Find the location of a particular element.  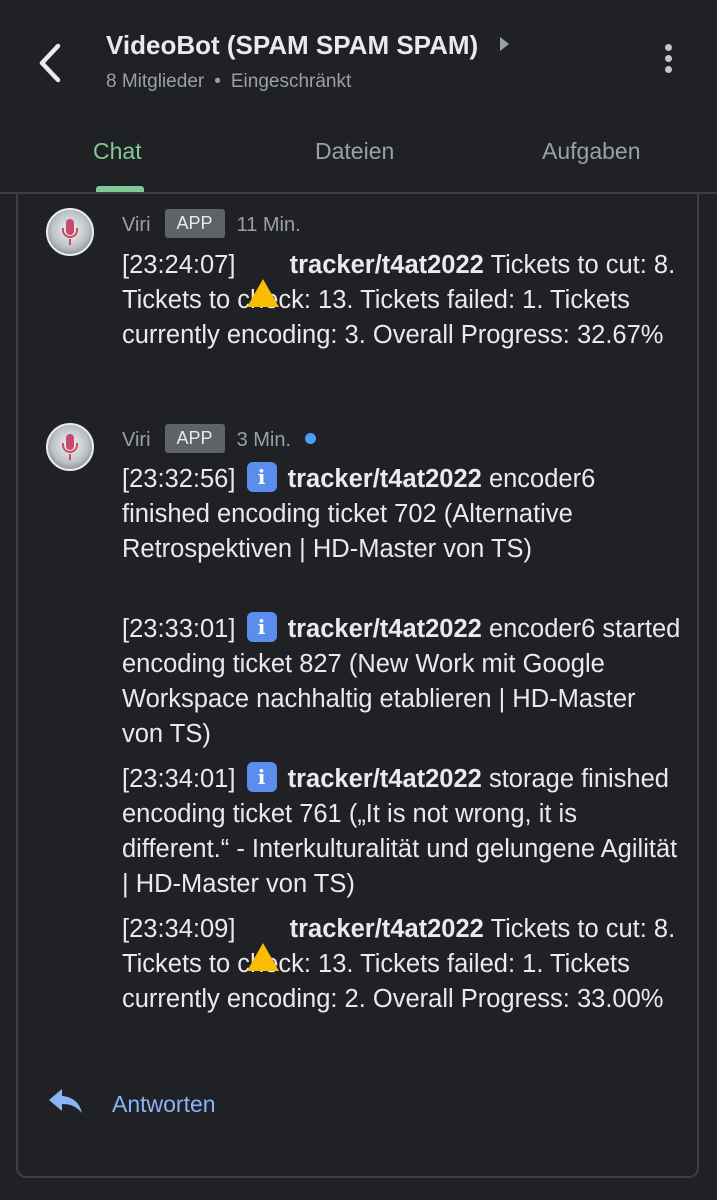

message-meta: Viri APP 3 Min. is located at coordinates (219, 439).